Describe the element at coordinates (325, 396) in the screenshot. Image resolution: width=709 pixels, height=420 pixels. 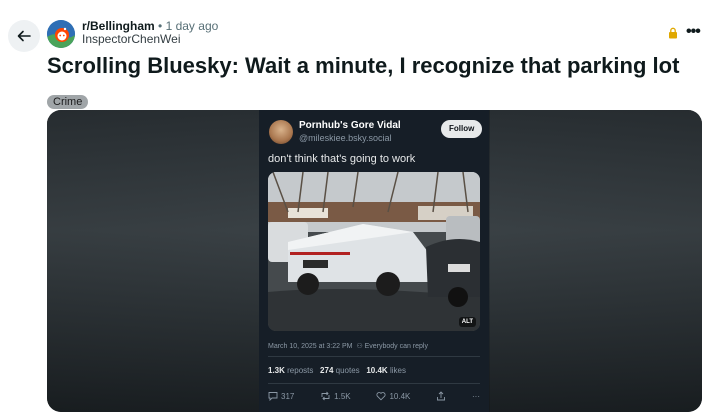
I see `repost-icon` at that location.